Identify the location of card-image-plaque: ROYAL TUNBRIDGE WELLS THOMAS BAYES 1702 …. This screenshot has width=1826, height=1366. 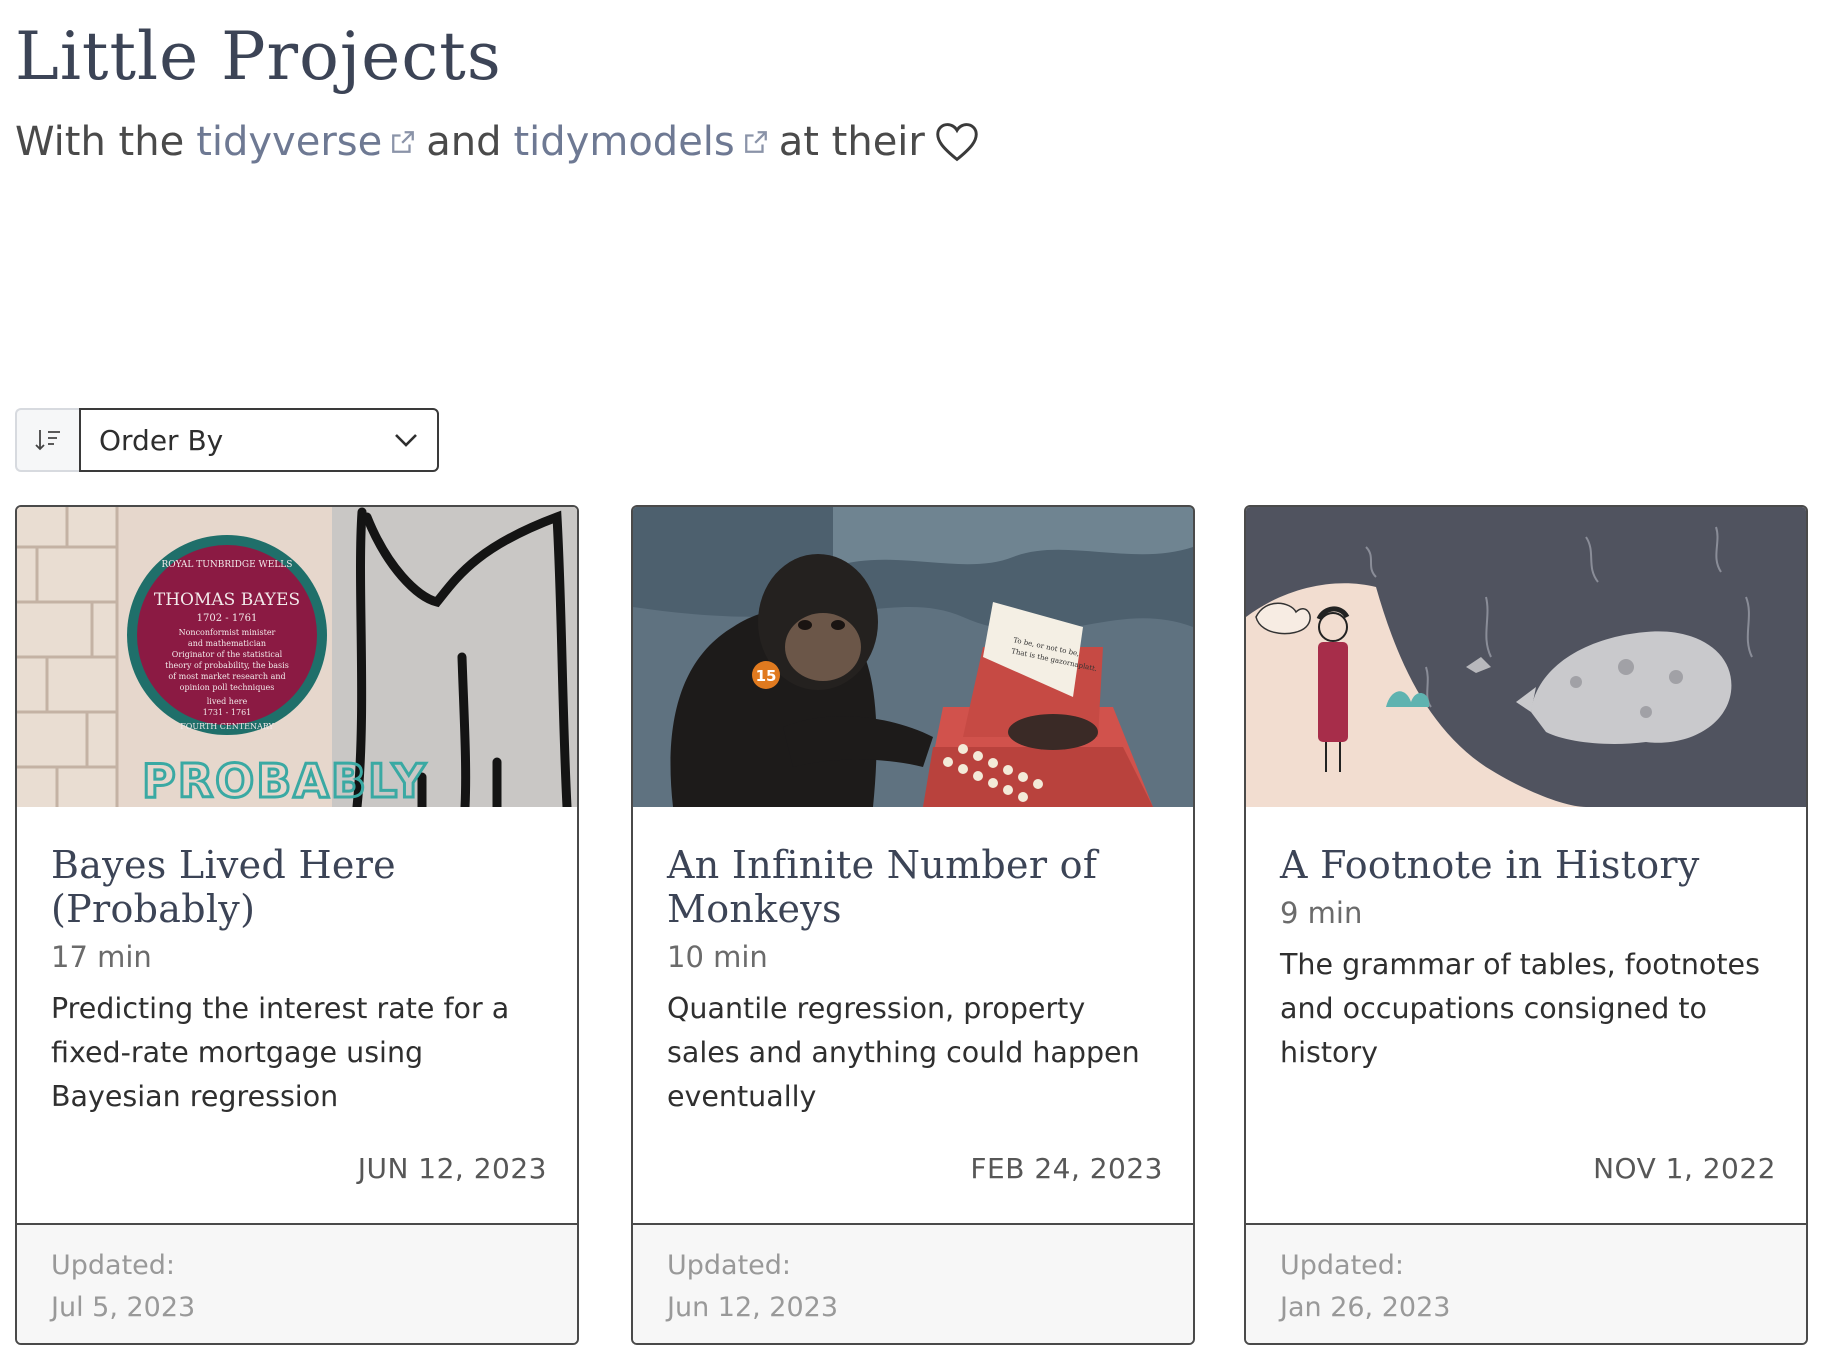
(297, 657).